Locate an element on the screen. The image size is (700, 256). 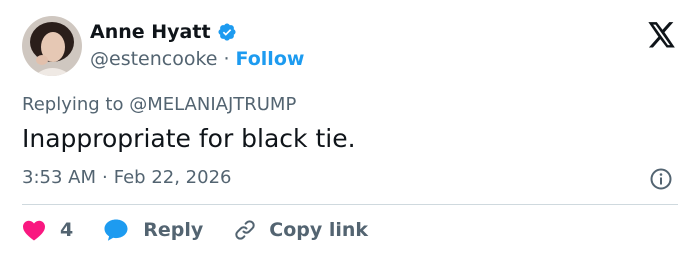
reply-bubble-icon is located at coordinates (116, 230).